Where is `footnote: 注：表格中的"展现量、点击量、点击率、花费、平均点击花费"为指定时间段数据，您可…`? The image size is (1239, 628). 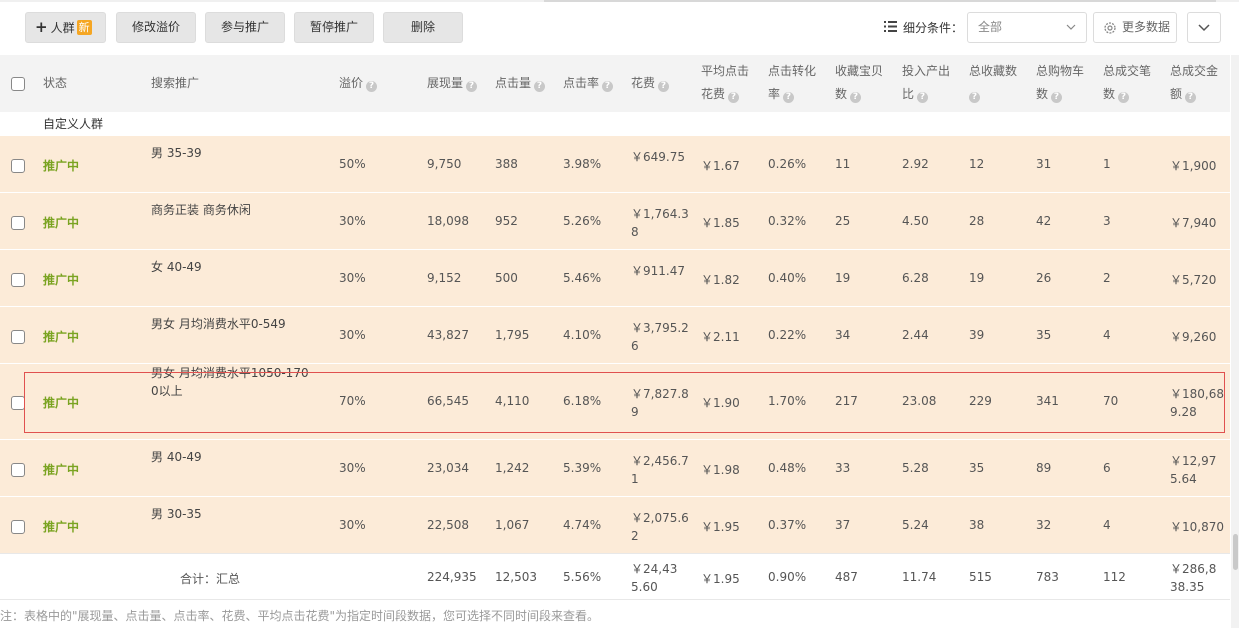
footnote: 注：表格中的"展现量、点击量、点击率、花费、平均点击花费"为指定时间段数据，您可… is located at coordinates (300, 616).